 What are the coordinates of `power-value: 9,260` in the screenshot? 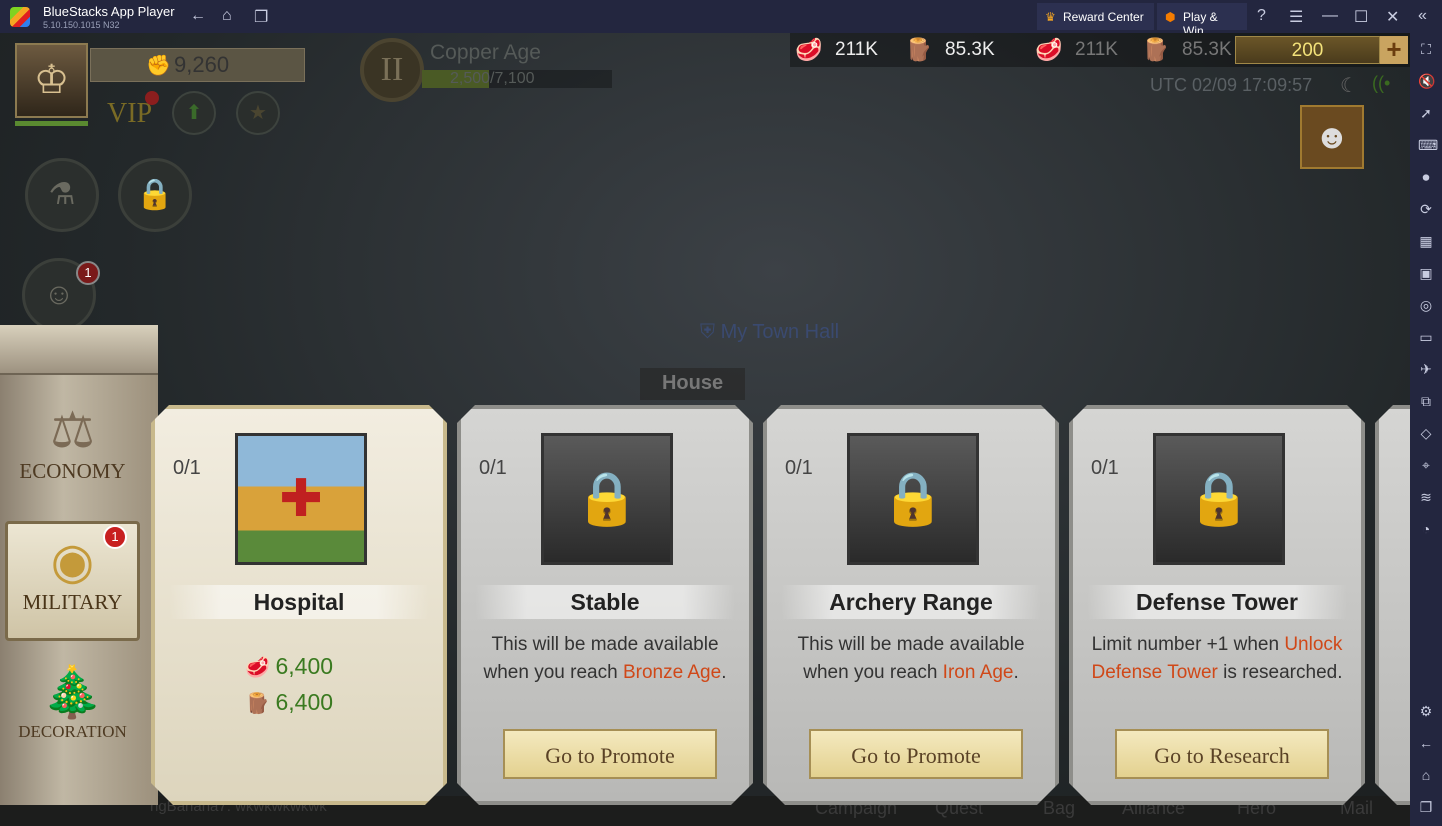 It's located at (202, 64).